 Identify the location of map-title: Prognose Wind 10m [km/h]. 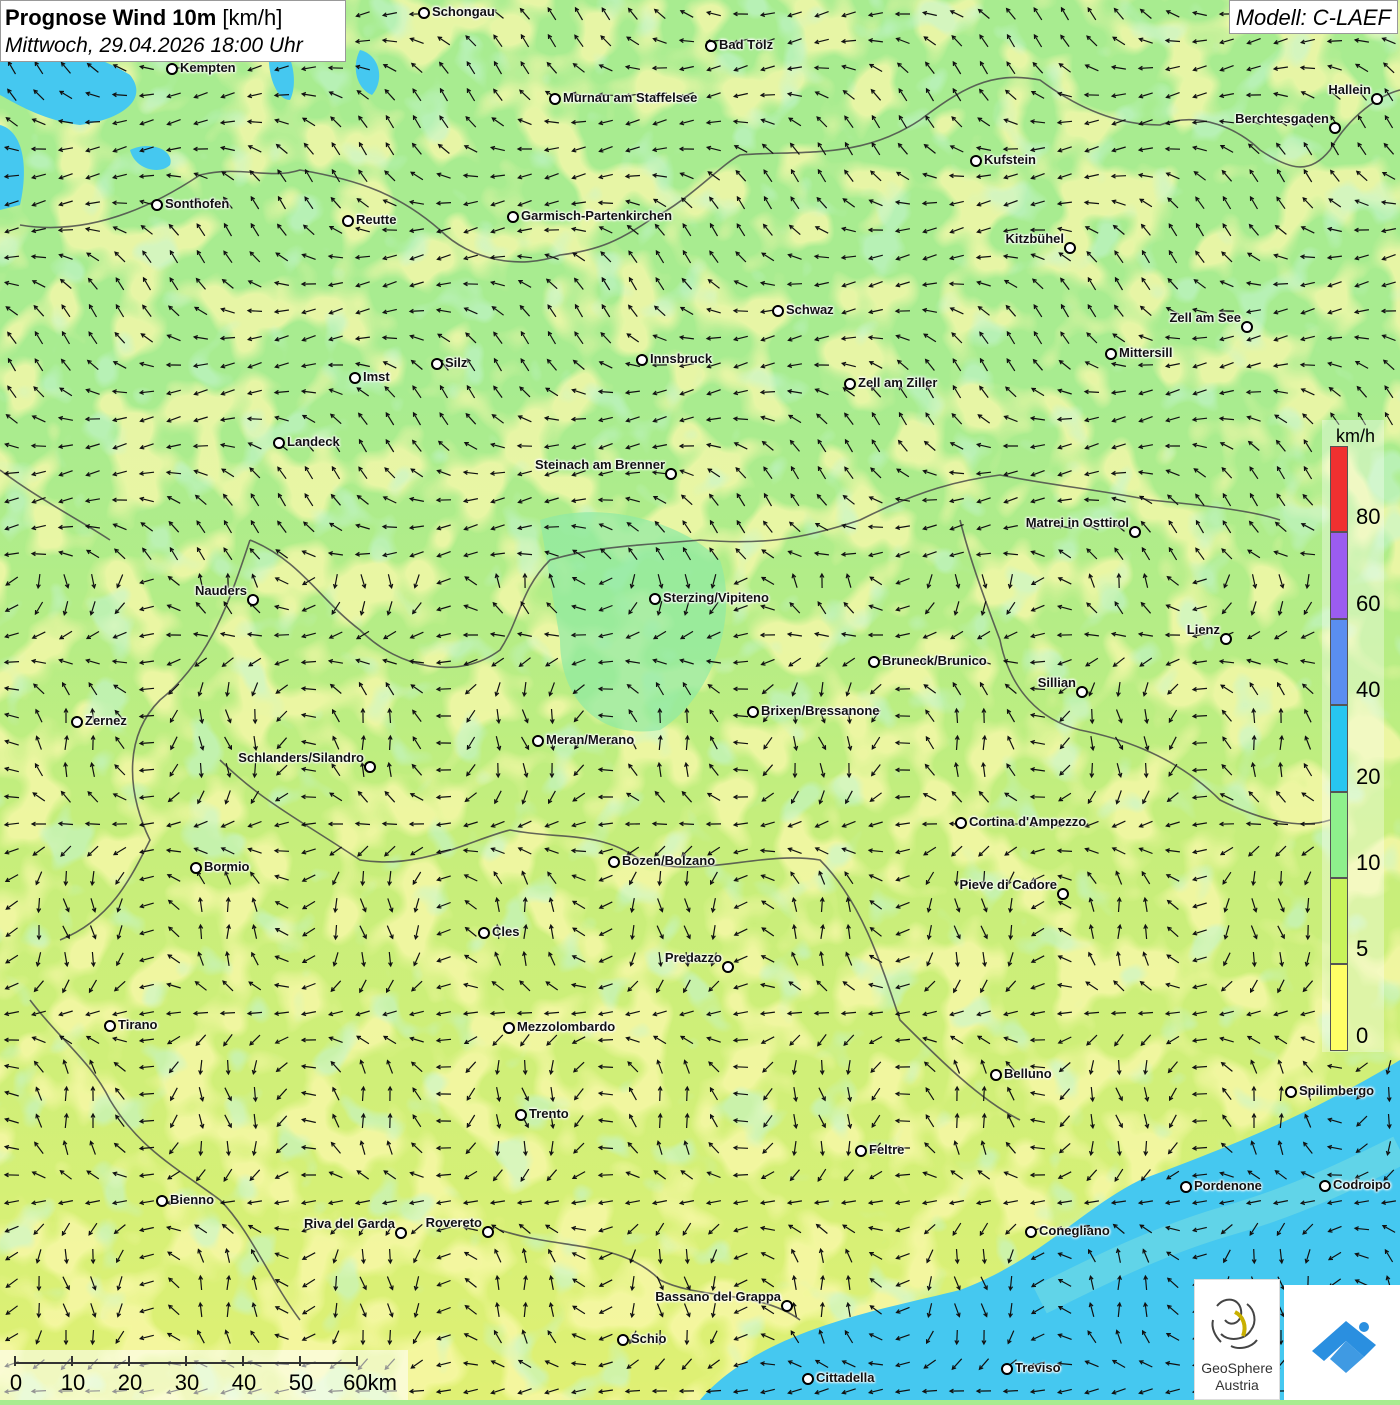
(144, 17).